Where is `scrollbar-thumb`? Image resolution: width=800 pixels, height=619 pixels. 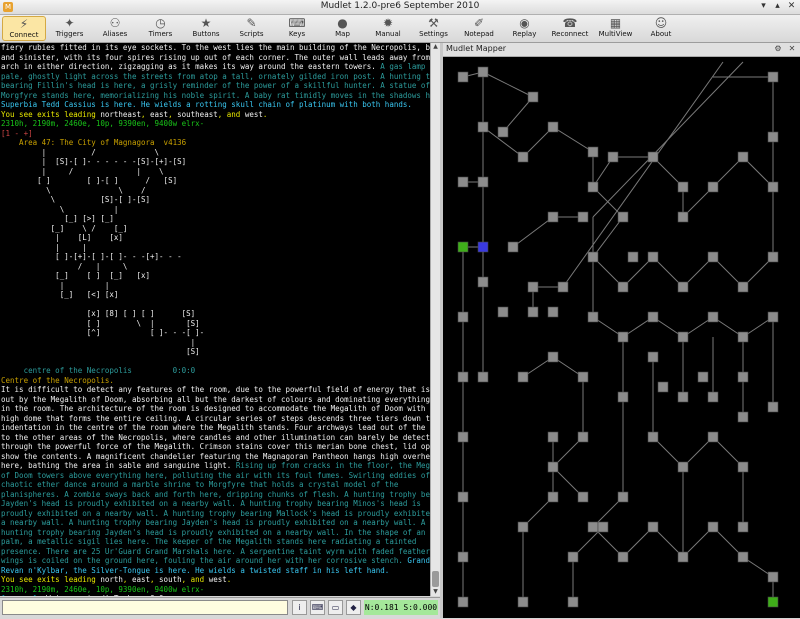
scrollbar-thumb is located at coordinates (435, 579).